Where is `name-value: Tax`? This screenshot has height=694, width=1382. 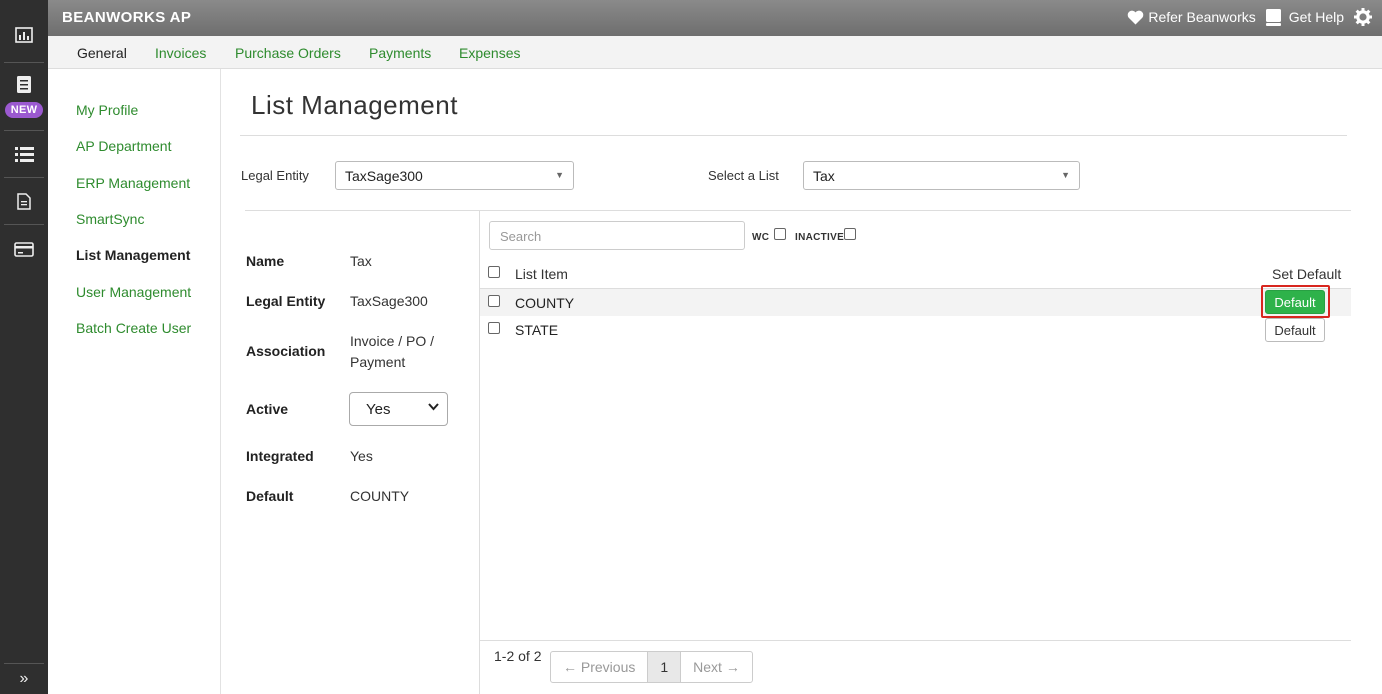 name-value: Tax is located at coordinates (361, 261).